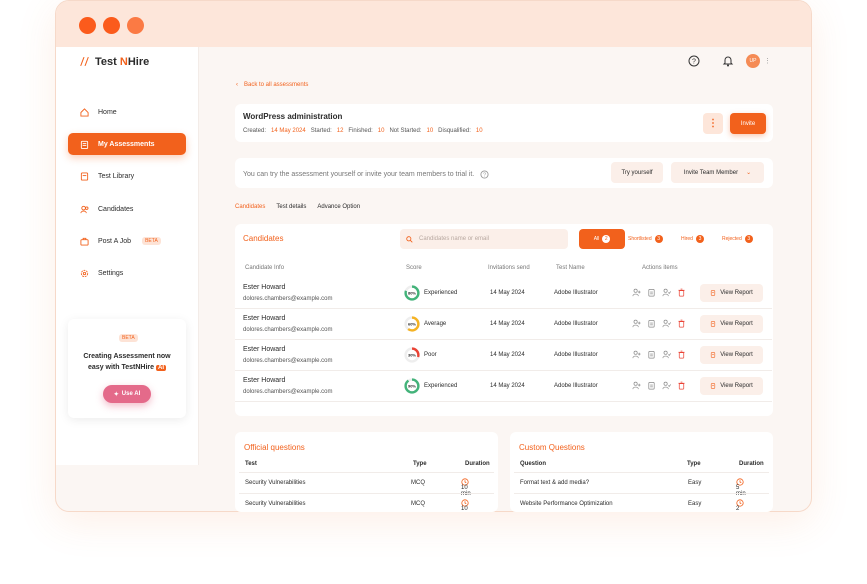 The image size is (867, 584). Describe the element at coordinates (753, 61) in the screenshot. I see `avatar: UP` at that location.